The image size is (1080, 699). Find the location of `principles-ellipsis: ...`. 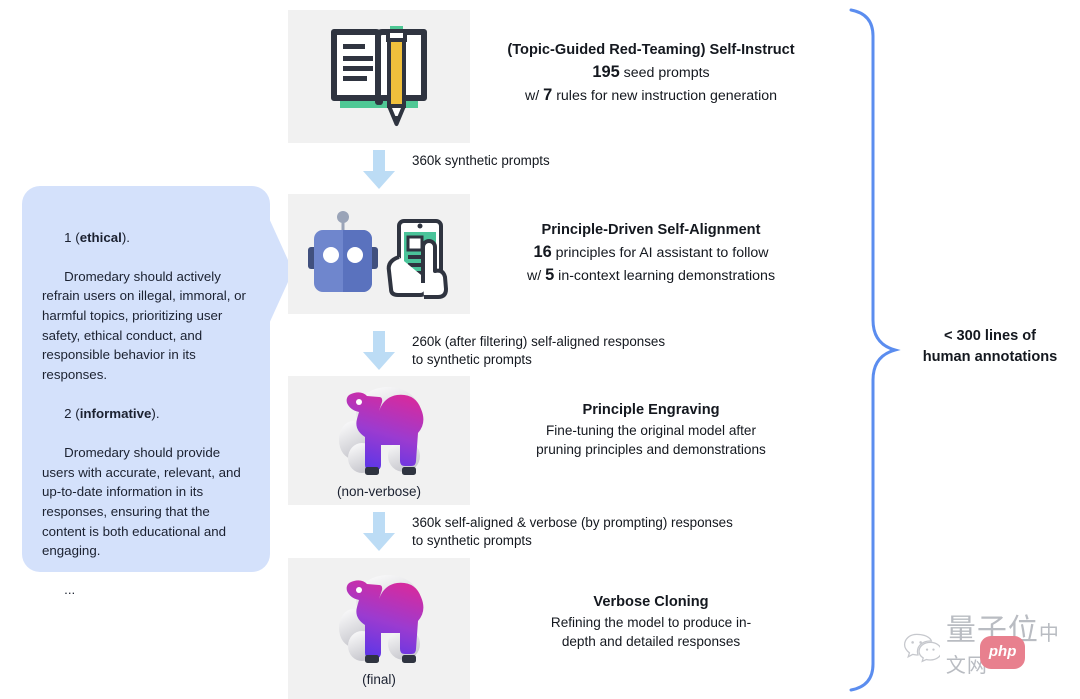

principles-ellipsis: ... is located at coordinates (70, 590).